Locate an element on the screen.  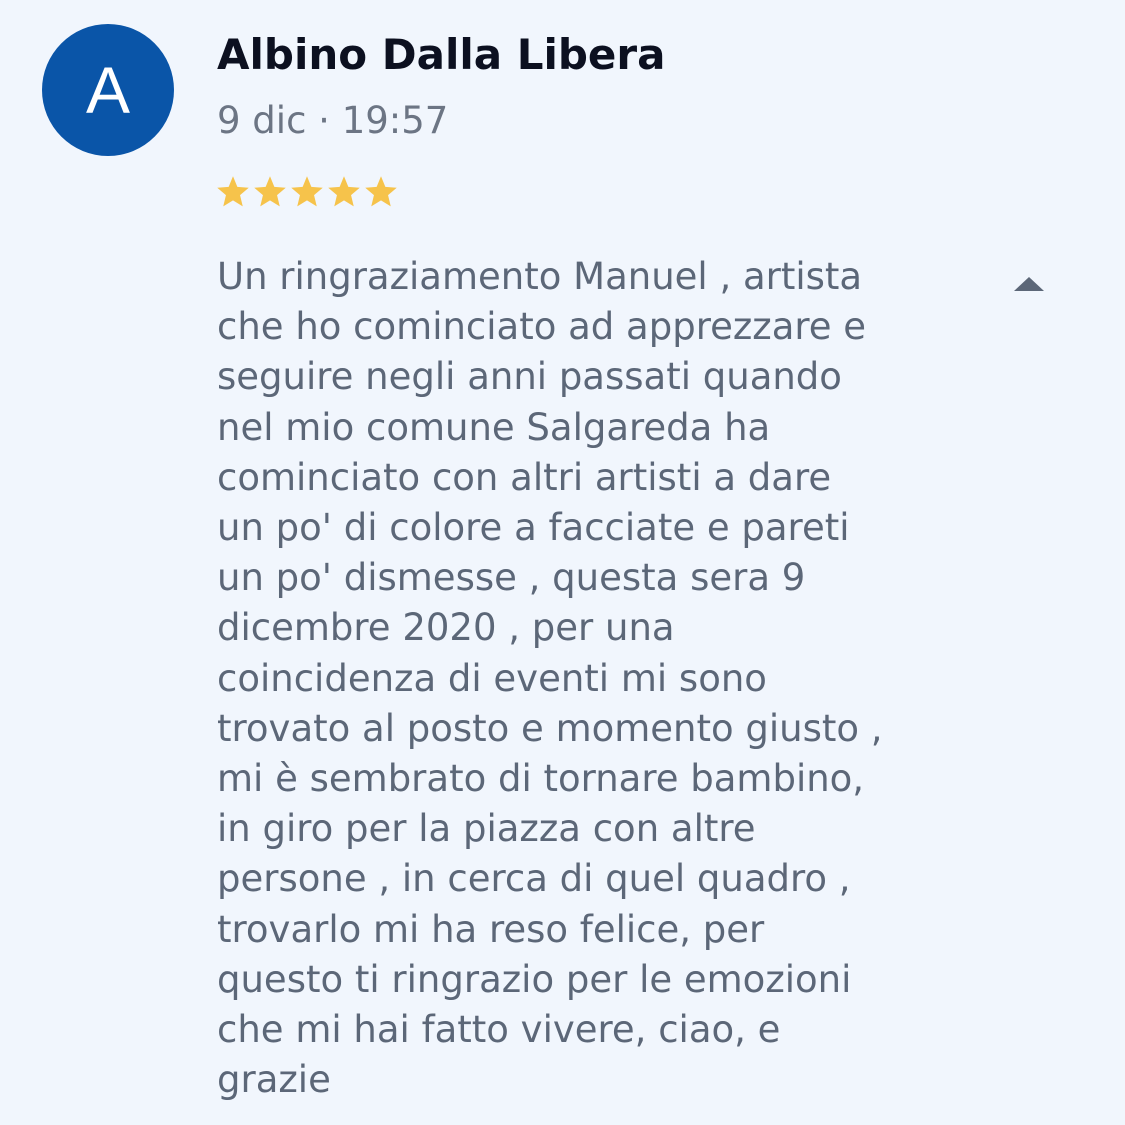
caret-up-icon is located at coordinates (1029, 284).